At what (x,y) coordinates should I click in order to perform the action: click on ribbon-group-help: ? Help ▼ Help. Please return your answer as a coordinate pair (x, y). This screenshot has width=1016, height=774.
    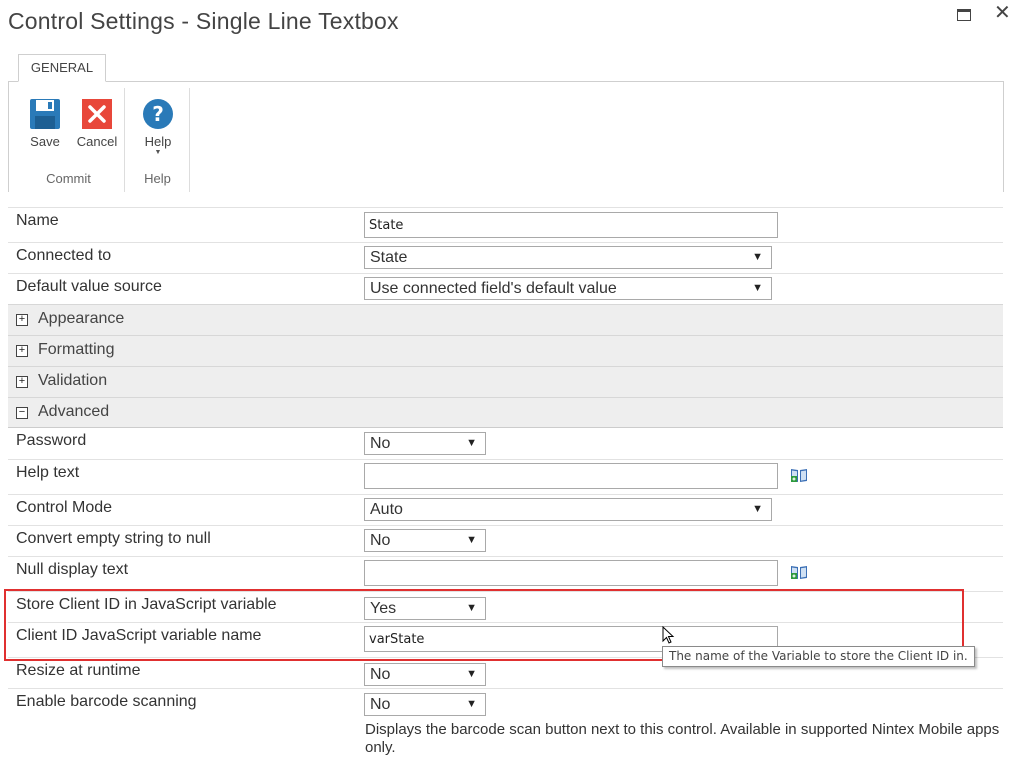
    Looking at the image, I should click on (158, 140).